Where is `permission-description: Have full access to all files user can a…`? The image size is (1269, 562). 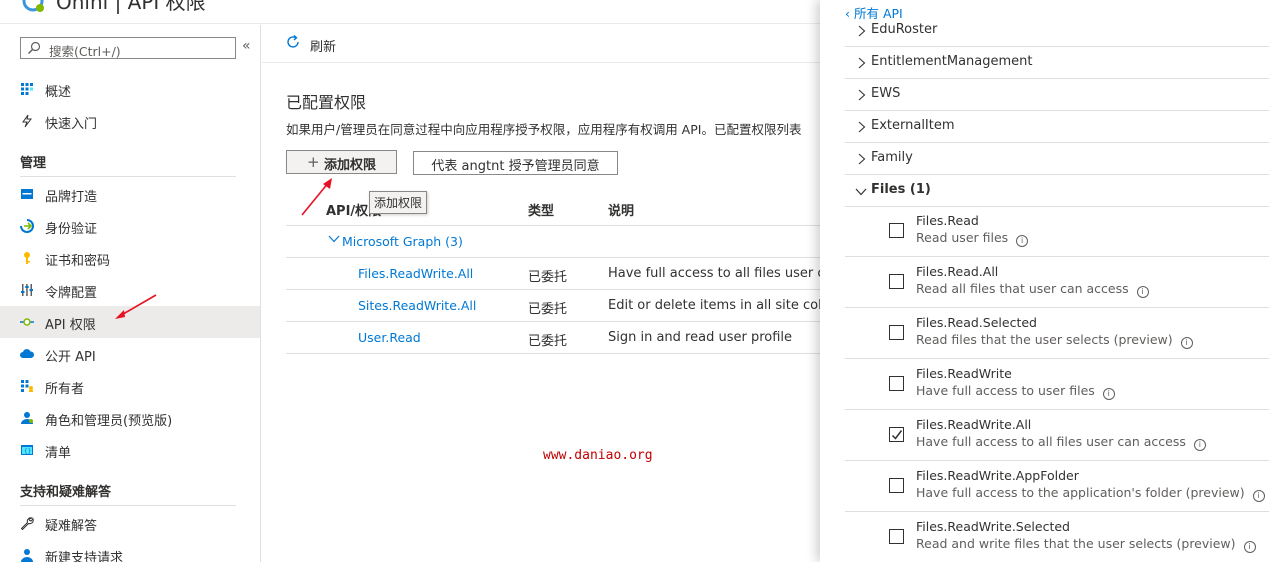 permission-description: Have full access to all files user can a… is located at coordinates (1061, 442).